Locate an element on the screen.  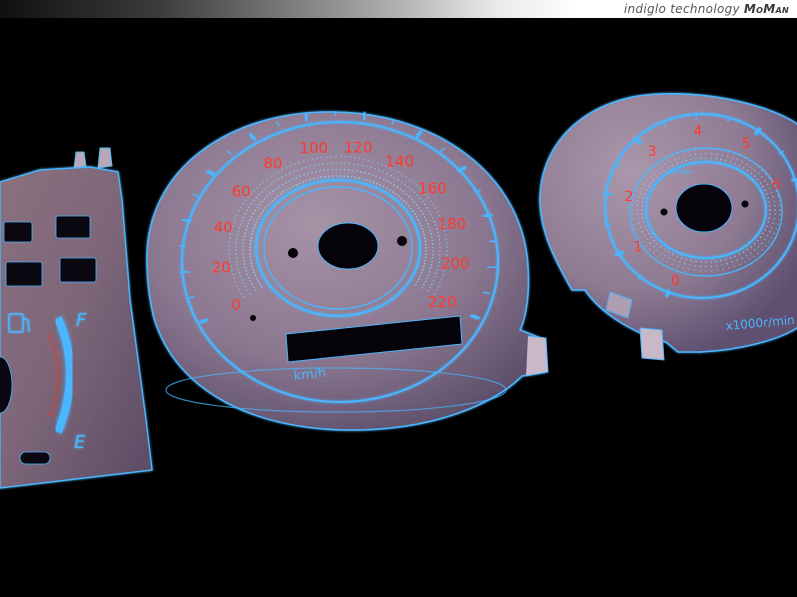
fuel-empty-label: E is located at coordinates (80, 442).